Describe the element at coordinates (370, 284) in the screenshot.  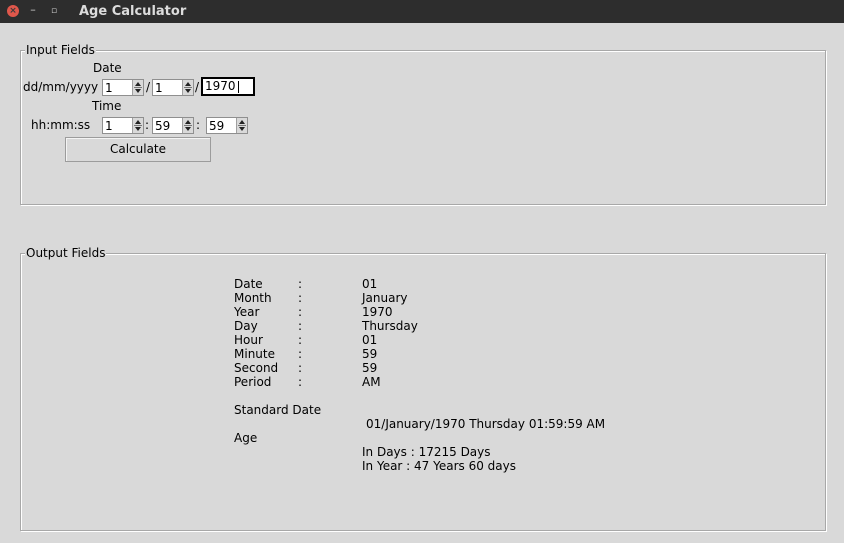
I see `output-value-date: 01` at that location.